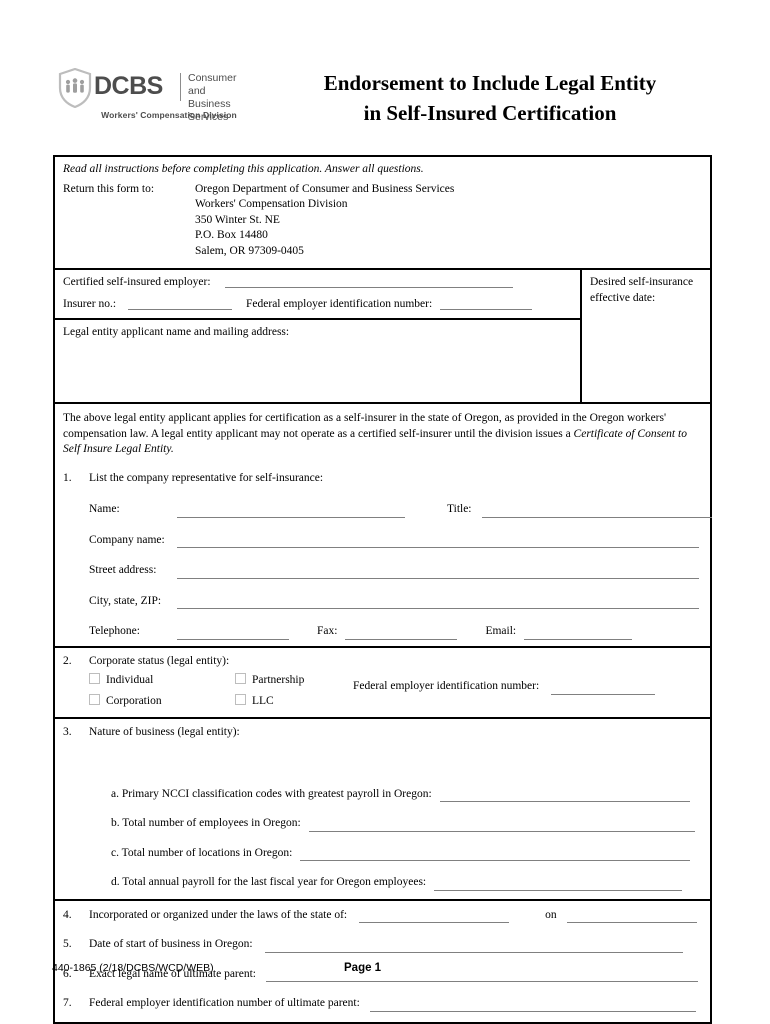 This screenshot has height=1024, width=770. Describe the element at coordinates (180, 87) in the screenshot. I see `logo-divider` at that location.